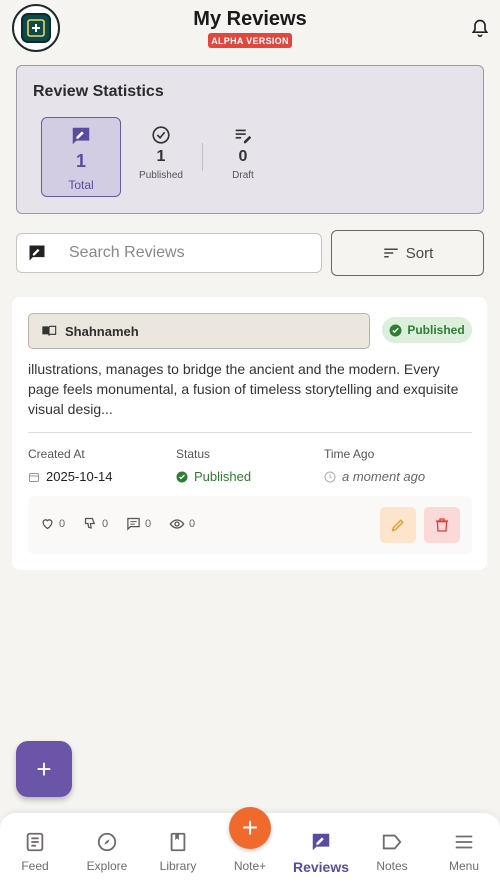 Image resolution: width=500 pixels, height=891 pixels. I want to click on menu-icon, so click(464, 842).